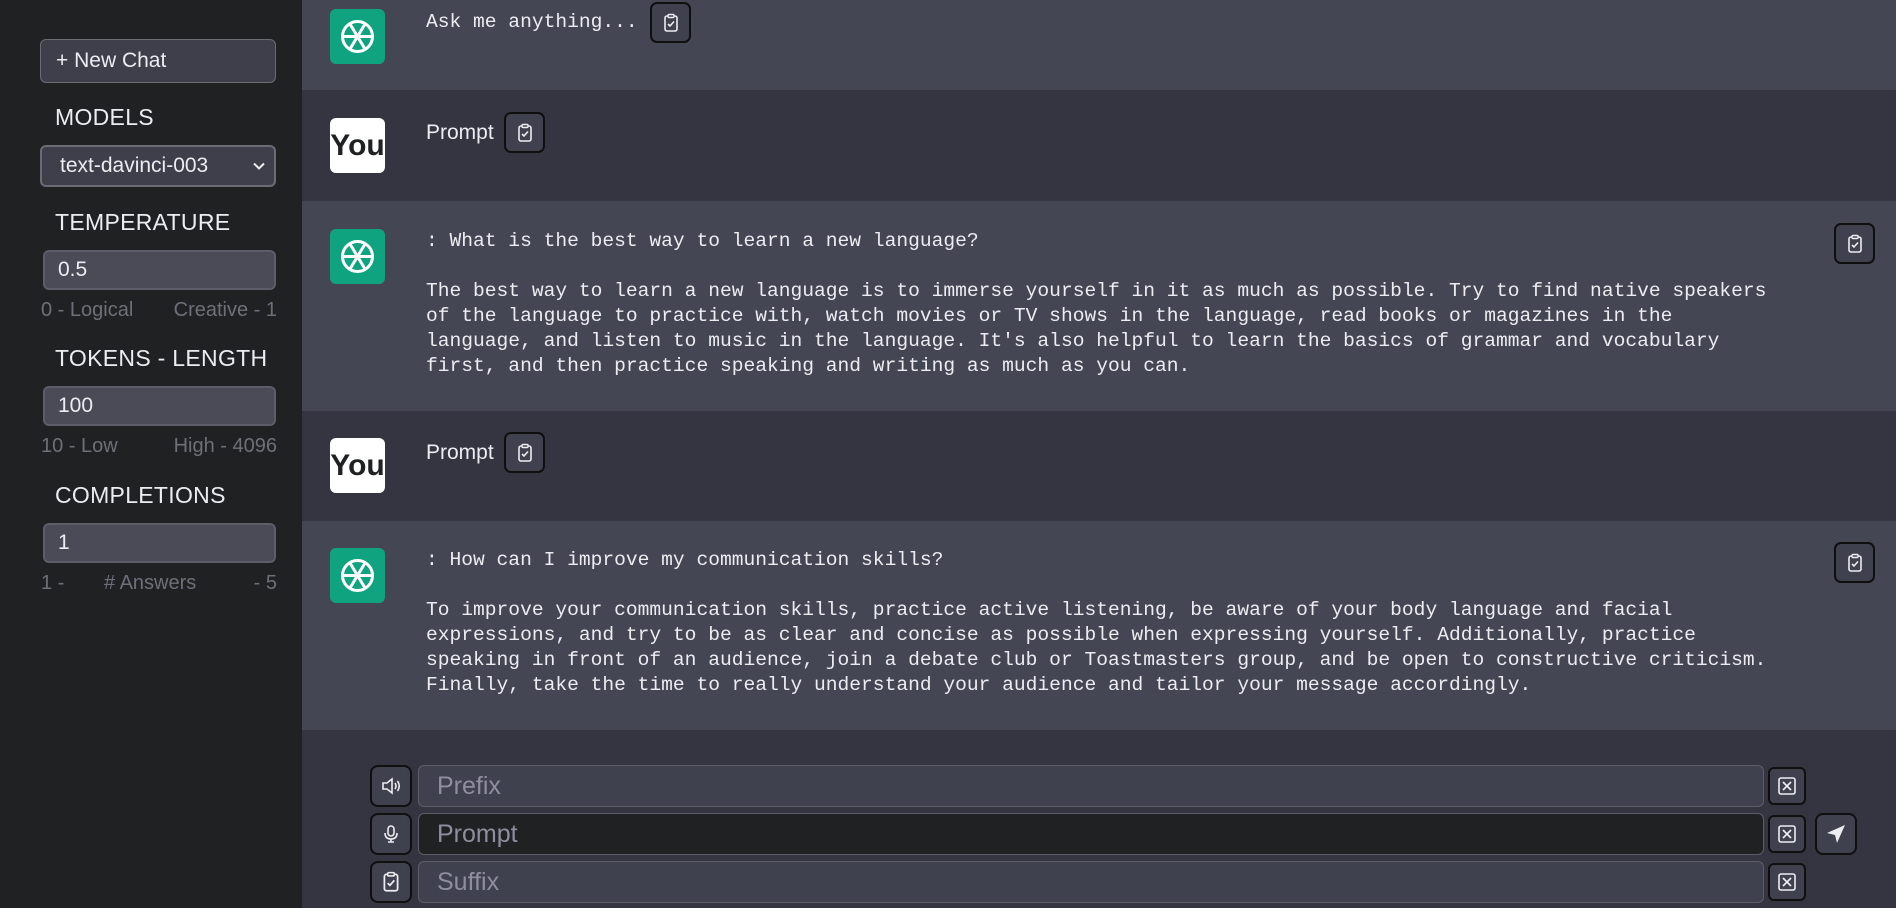  Describe the element at coordinates (1787, 834) in the screenshot. I see `clear-prompt-icon` at that location.